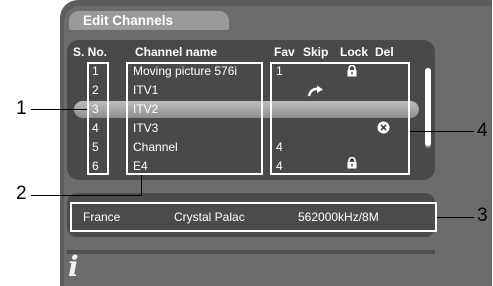 The image size is (493, 286). What do you see at coordinates (86, 195) in the screenshot?
I see `callout-leader-2-h` at bounding box center [86, 195].